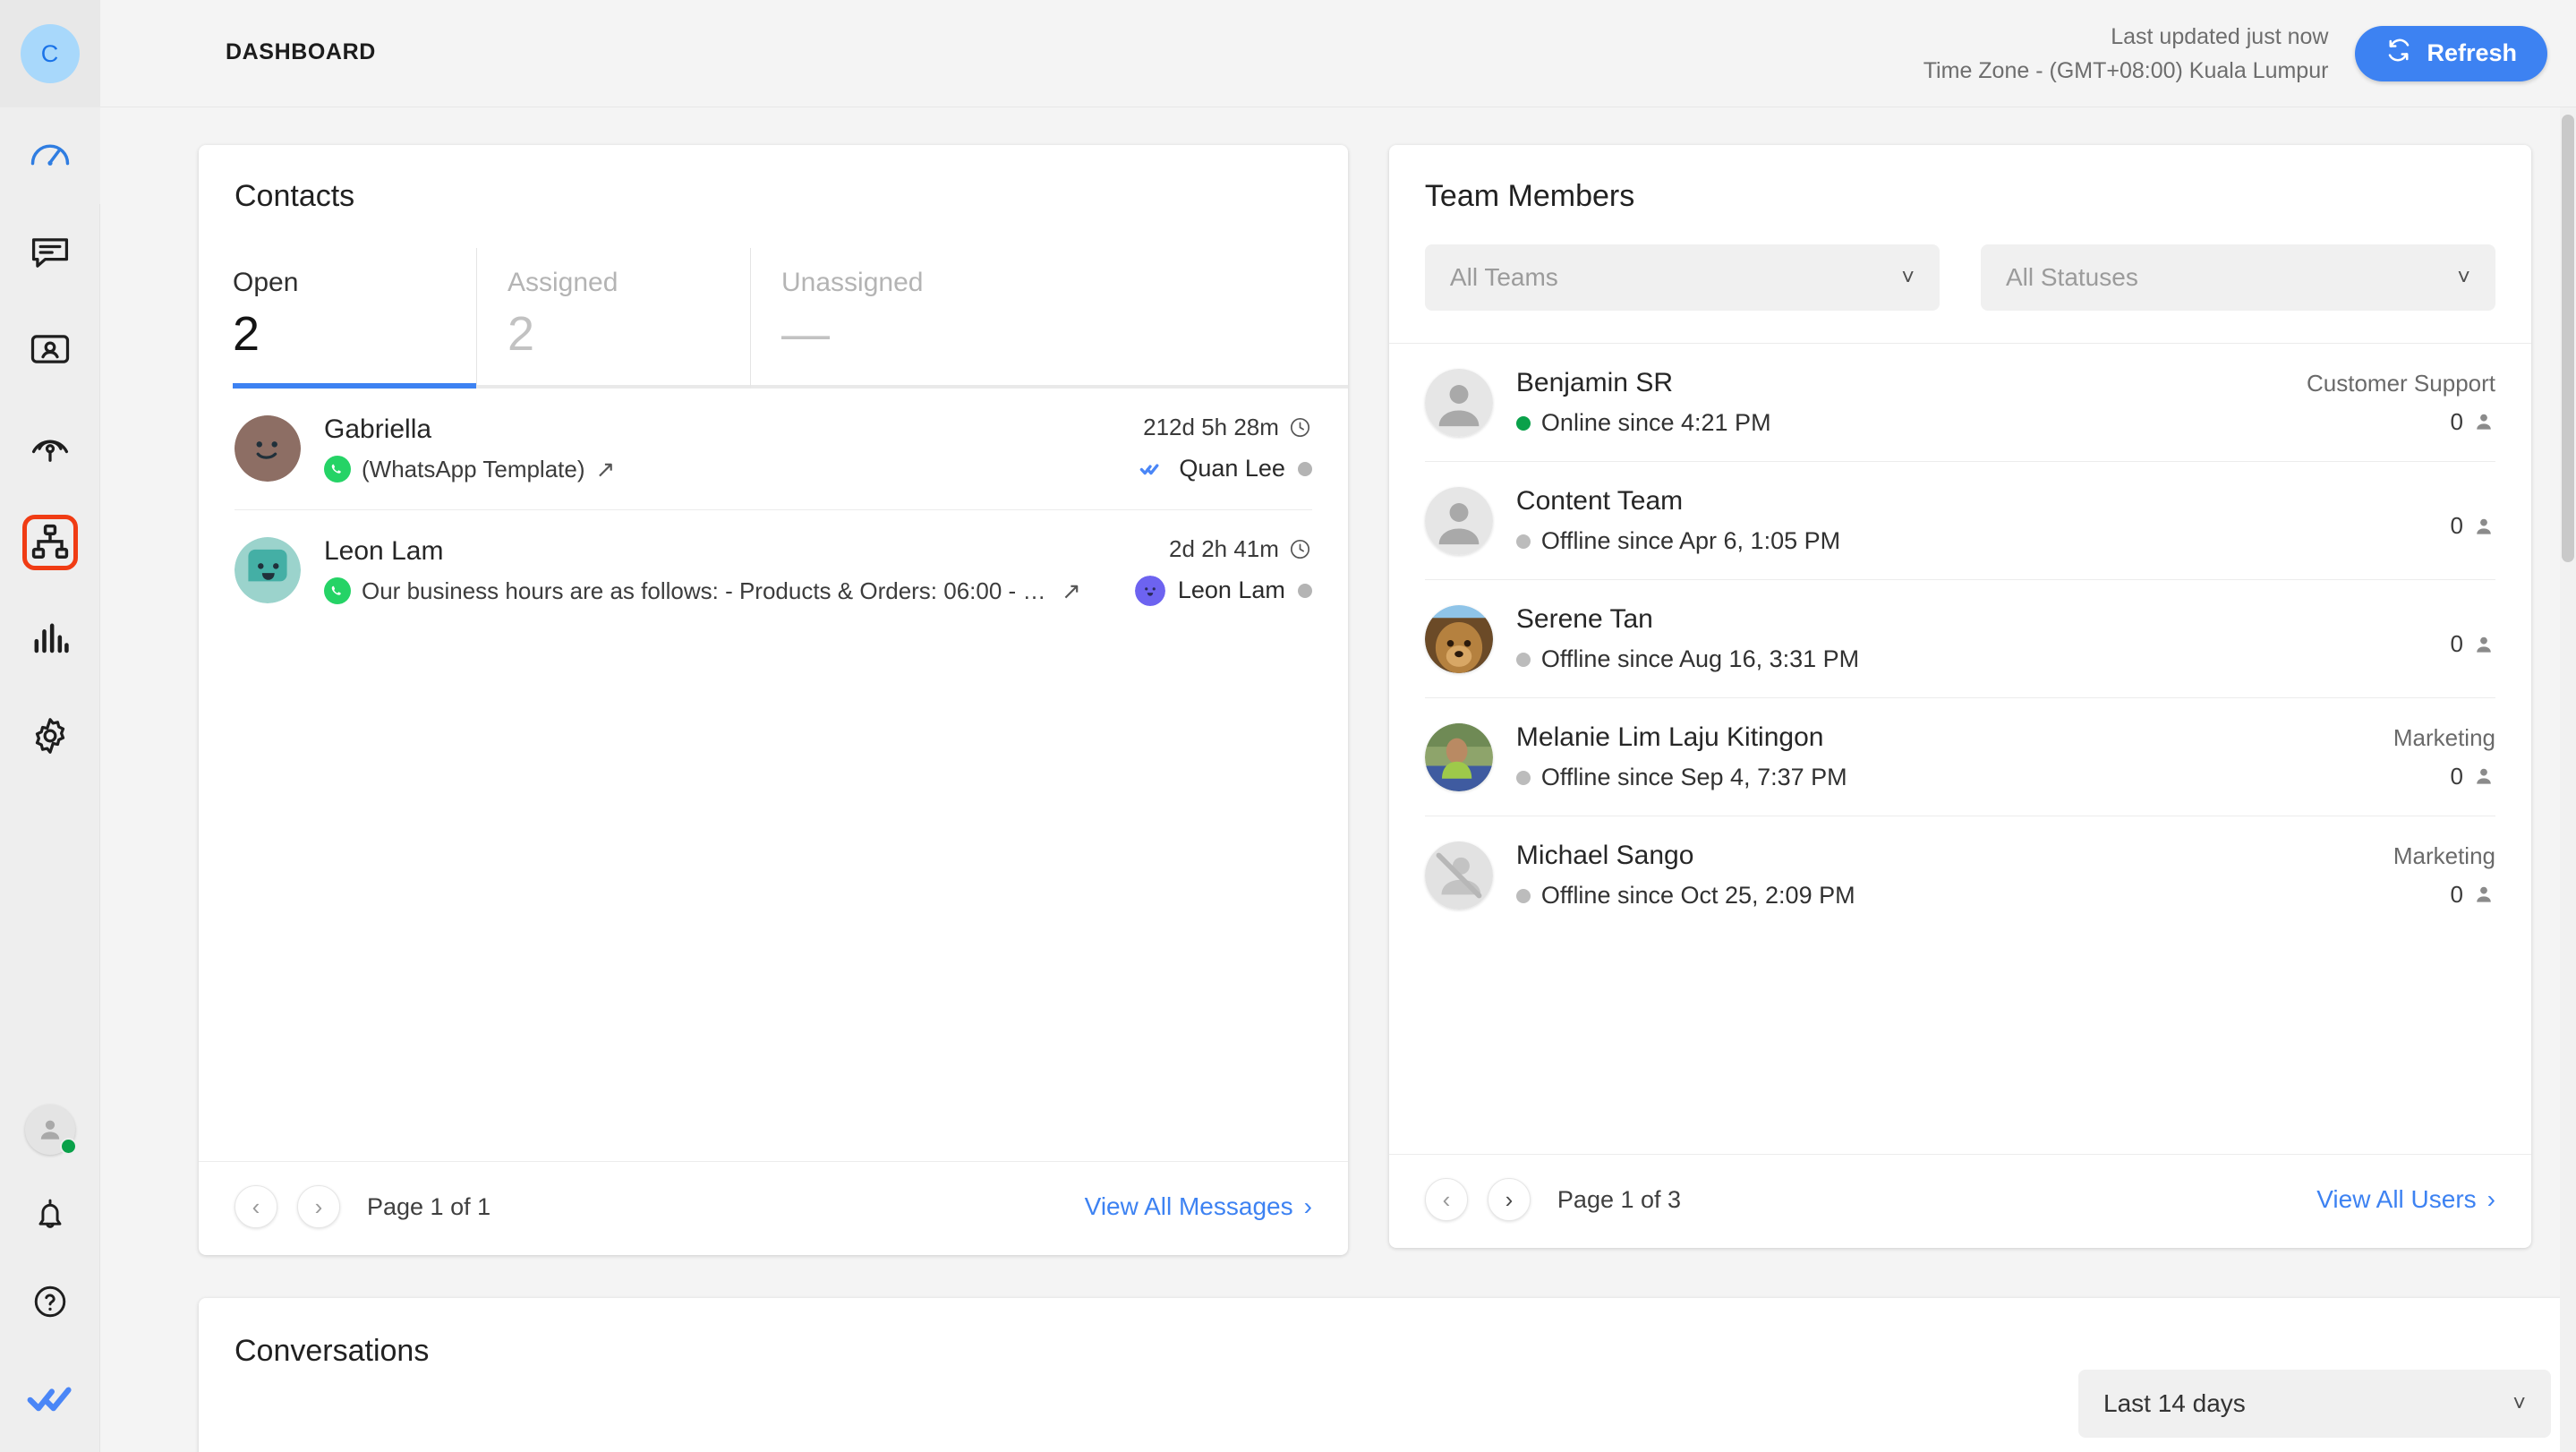  I want to click on workspace-initial: C, so click(50, 53).